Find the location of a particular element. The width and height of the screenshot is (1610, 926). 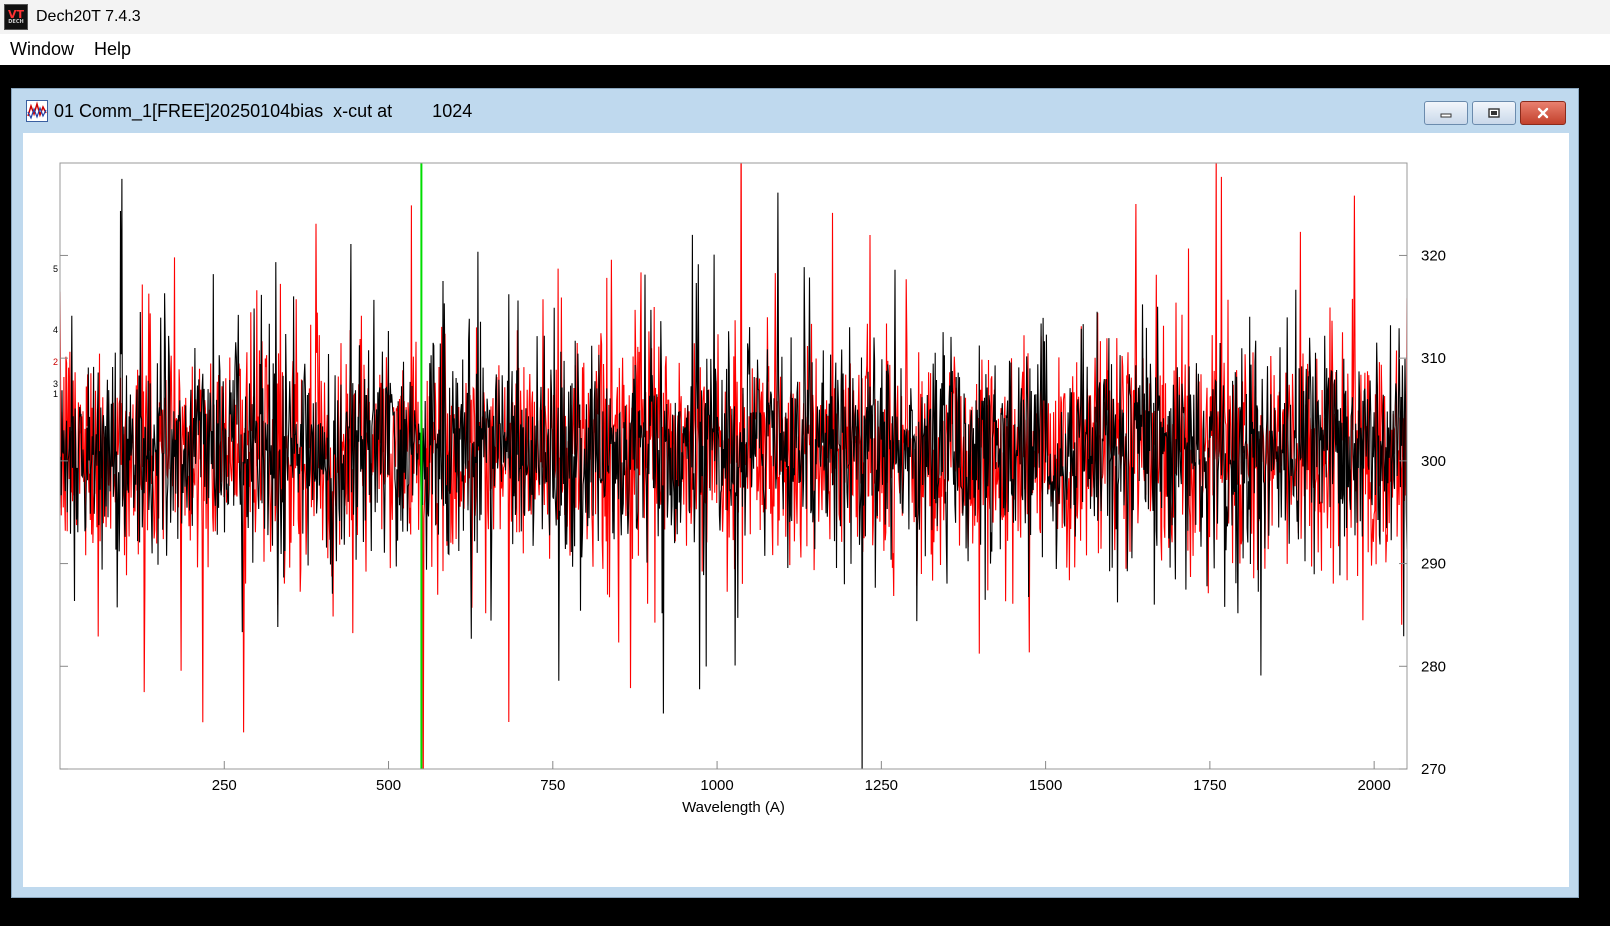

left-axis-tick-label: 1 is located at coordinates (55, 394).